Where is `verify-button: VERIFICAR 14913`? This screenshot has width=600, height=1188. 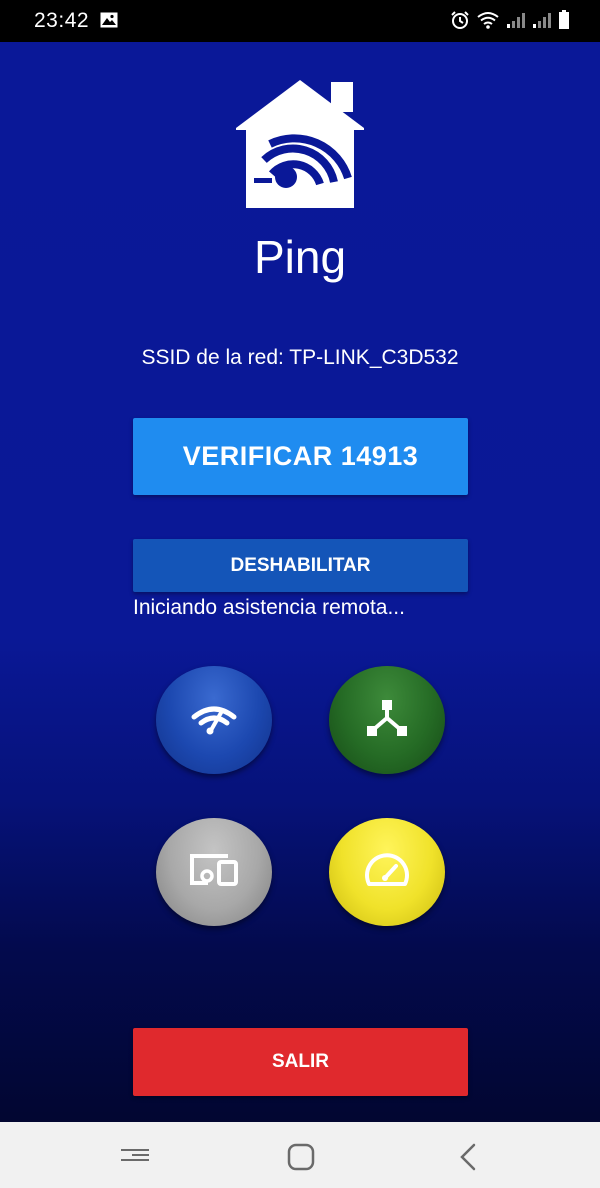 verify-button: VERIFICAR 14913 is located at coordinates (300, 456).